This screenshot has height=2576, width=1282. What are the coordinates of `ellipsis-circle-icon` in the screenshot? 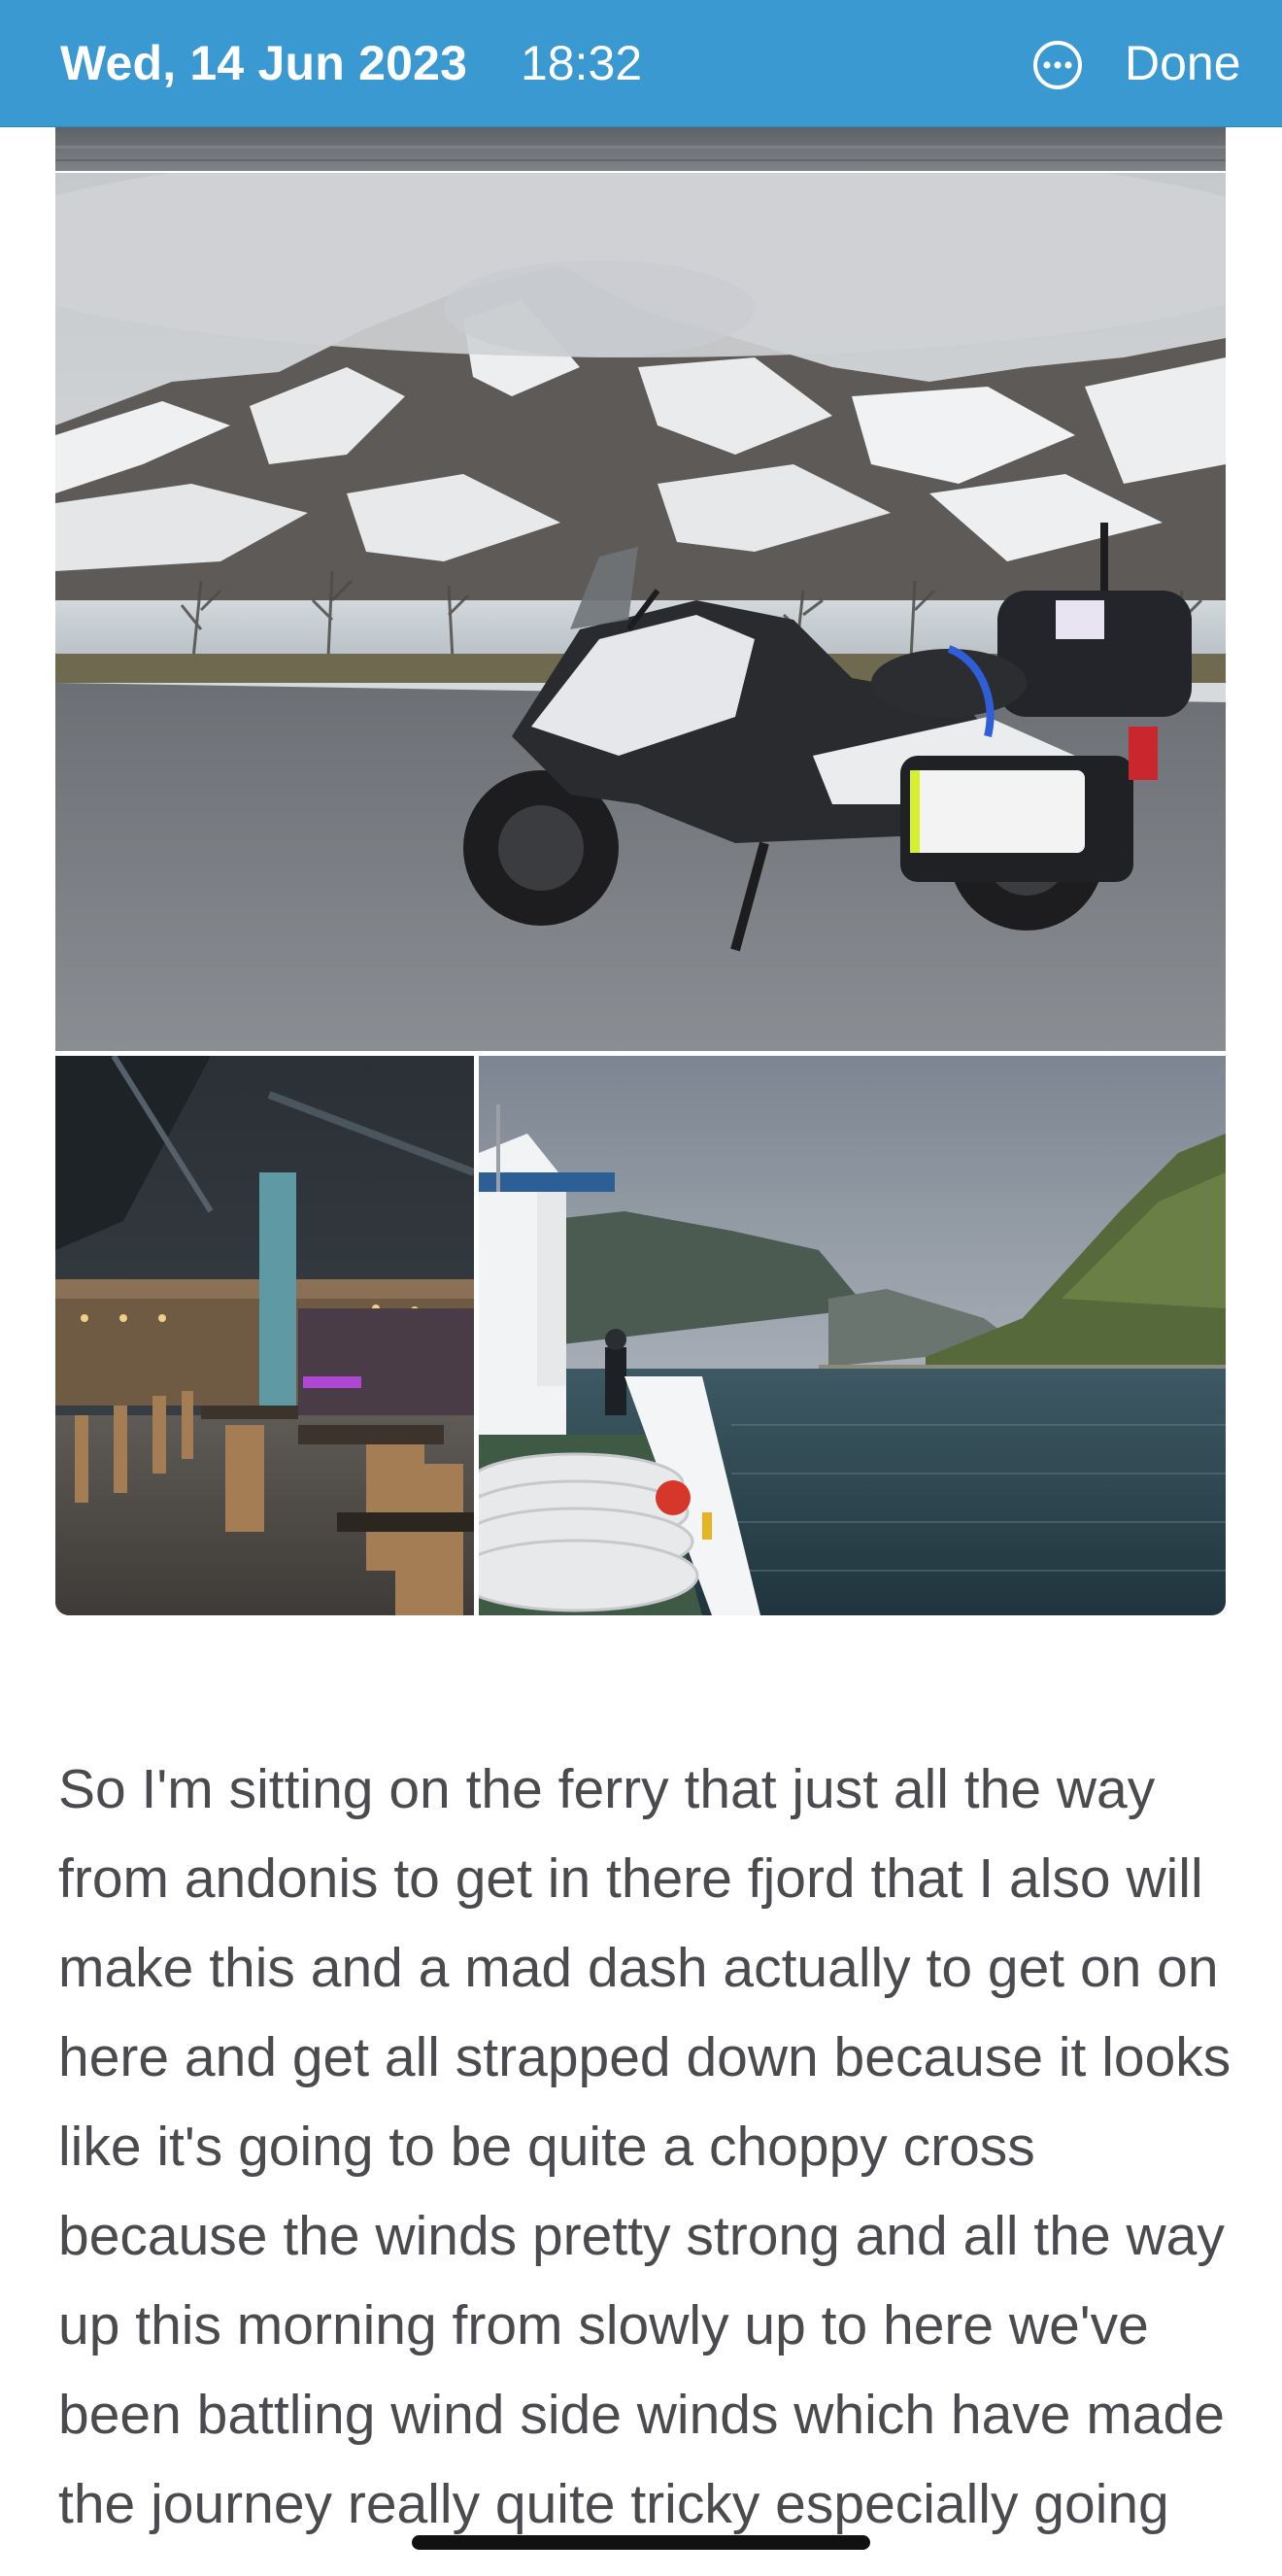 It's located at (1057, 65).